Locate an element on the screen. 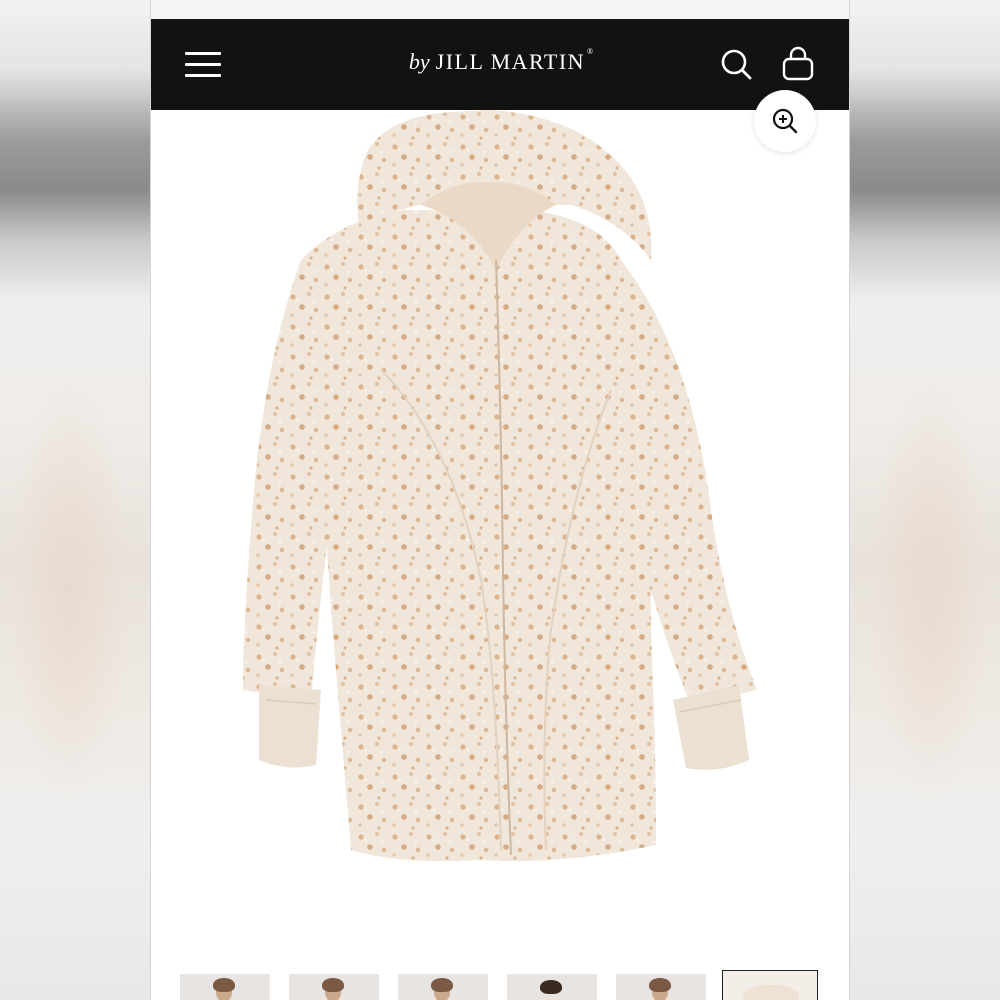  thumbnail-strip is located at coordinates (500, 984).